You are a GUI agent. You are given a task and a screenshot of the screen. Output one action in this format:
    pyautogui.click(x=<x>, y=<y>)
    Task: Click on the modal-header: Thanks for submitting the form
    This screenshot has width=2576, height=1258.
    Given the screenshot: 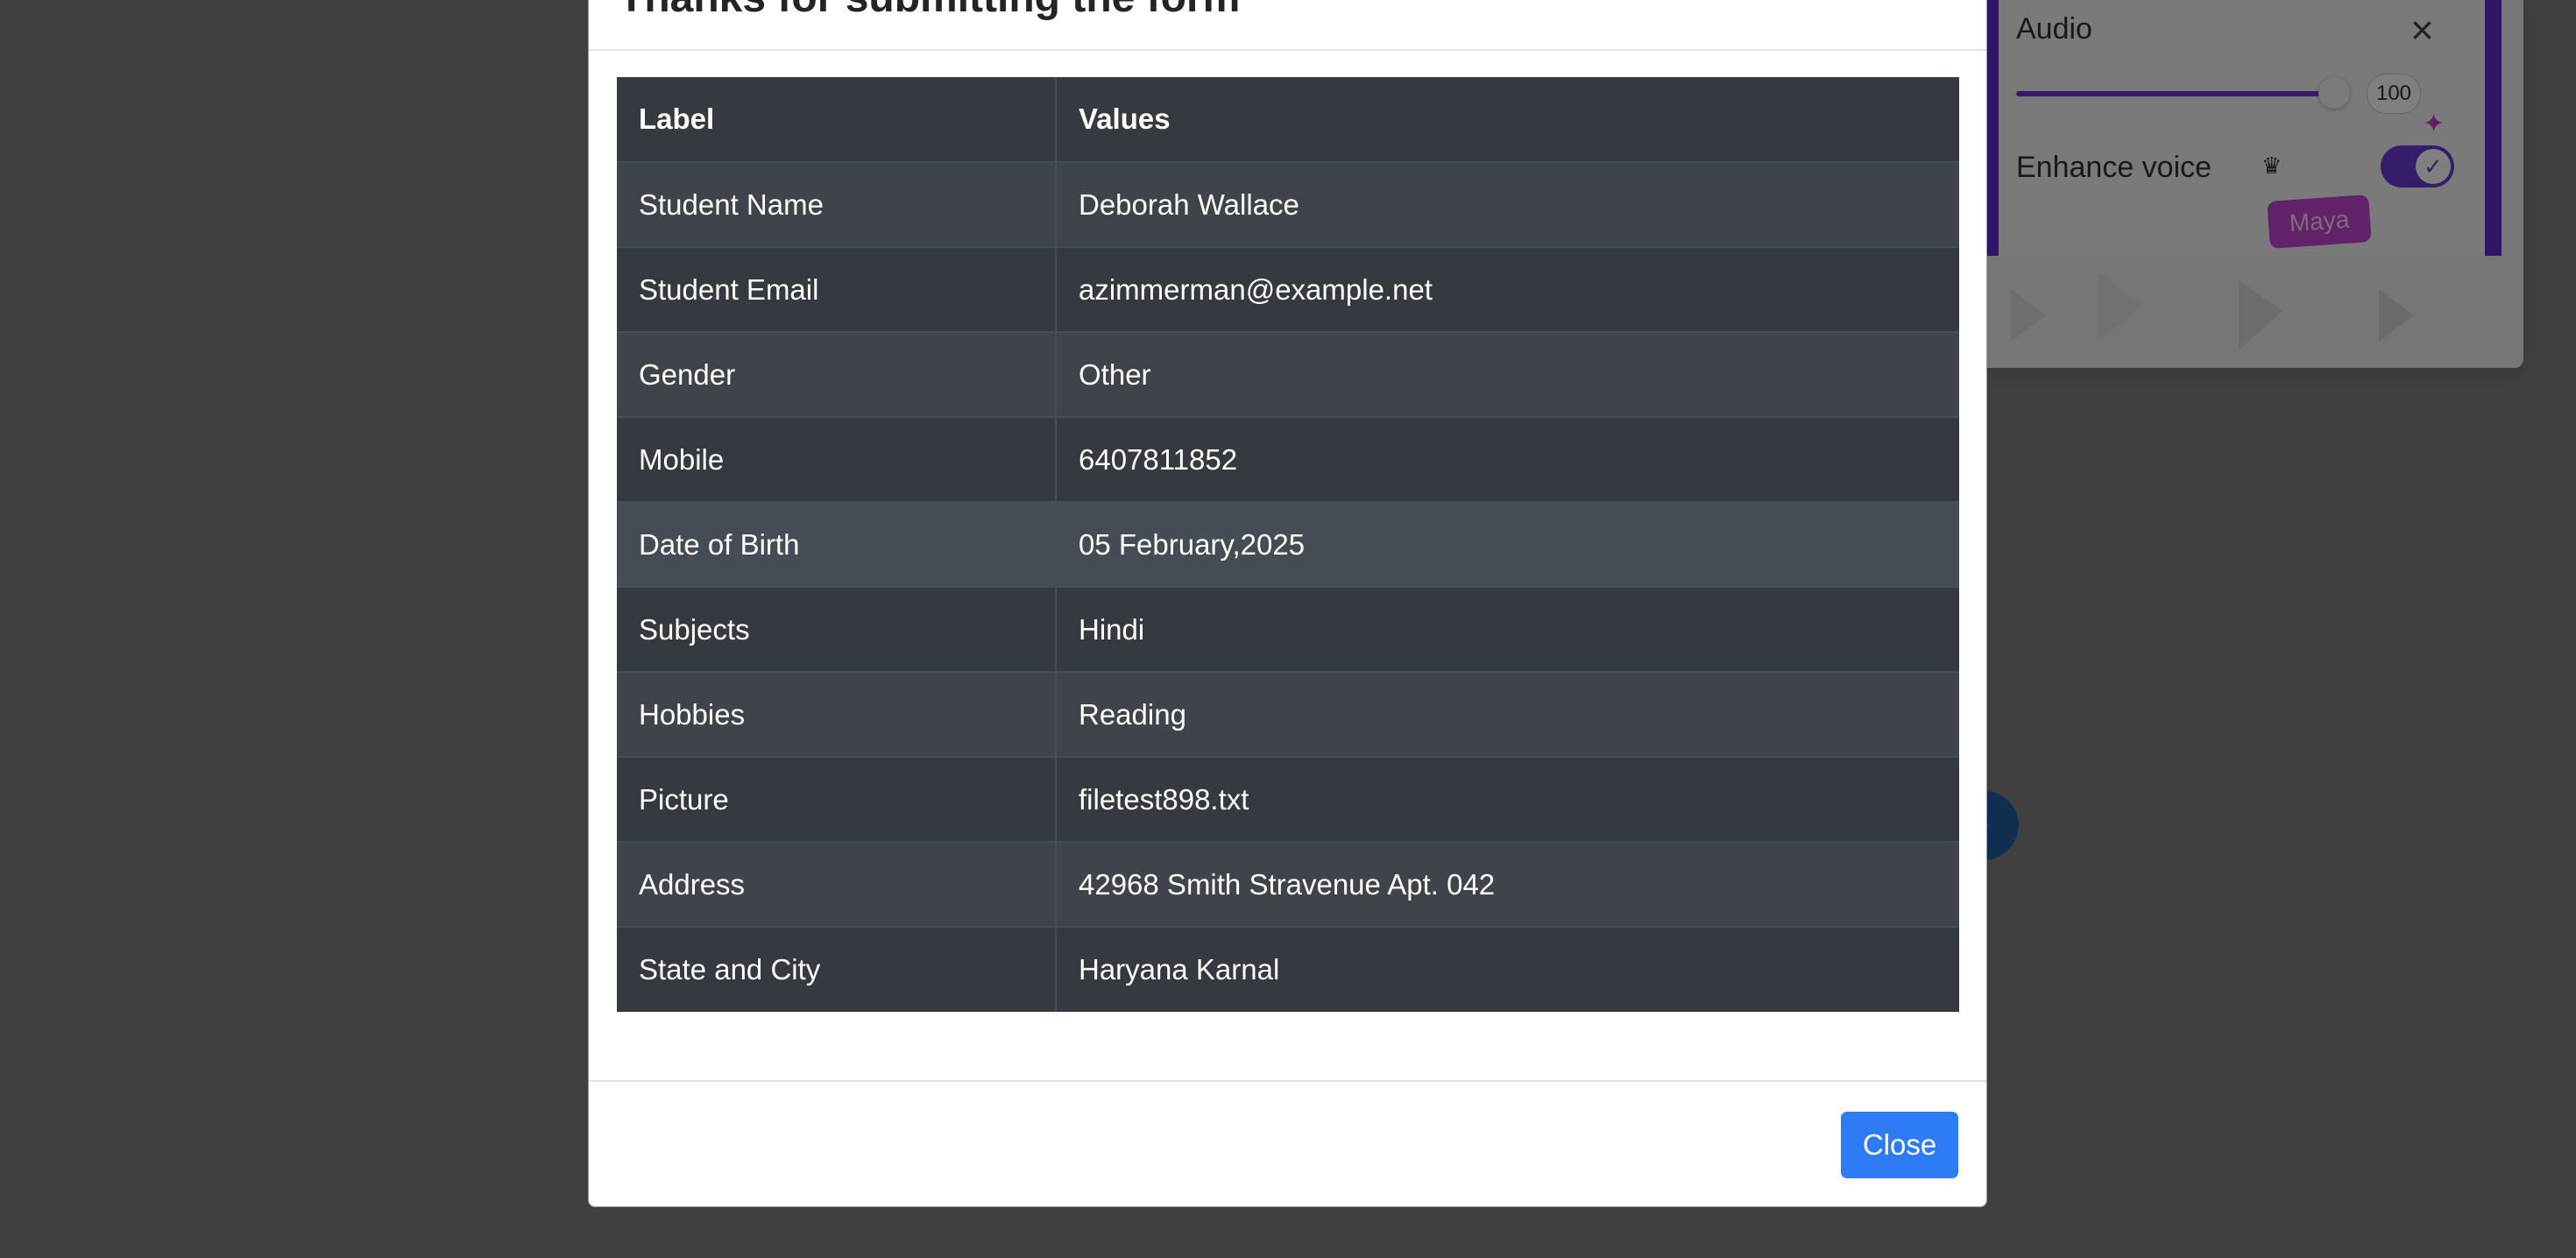 What is the action you would take?
    pyautogui.click(x=1287, y=25)
    